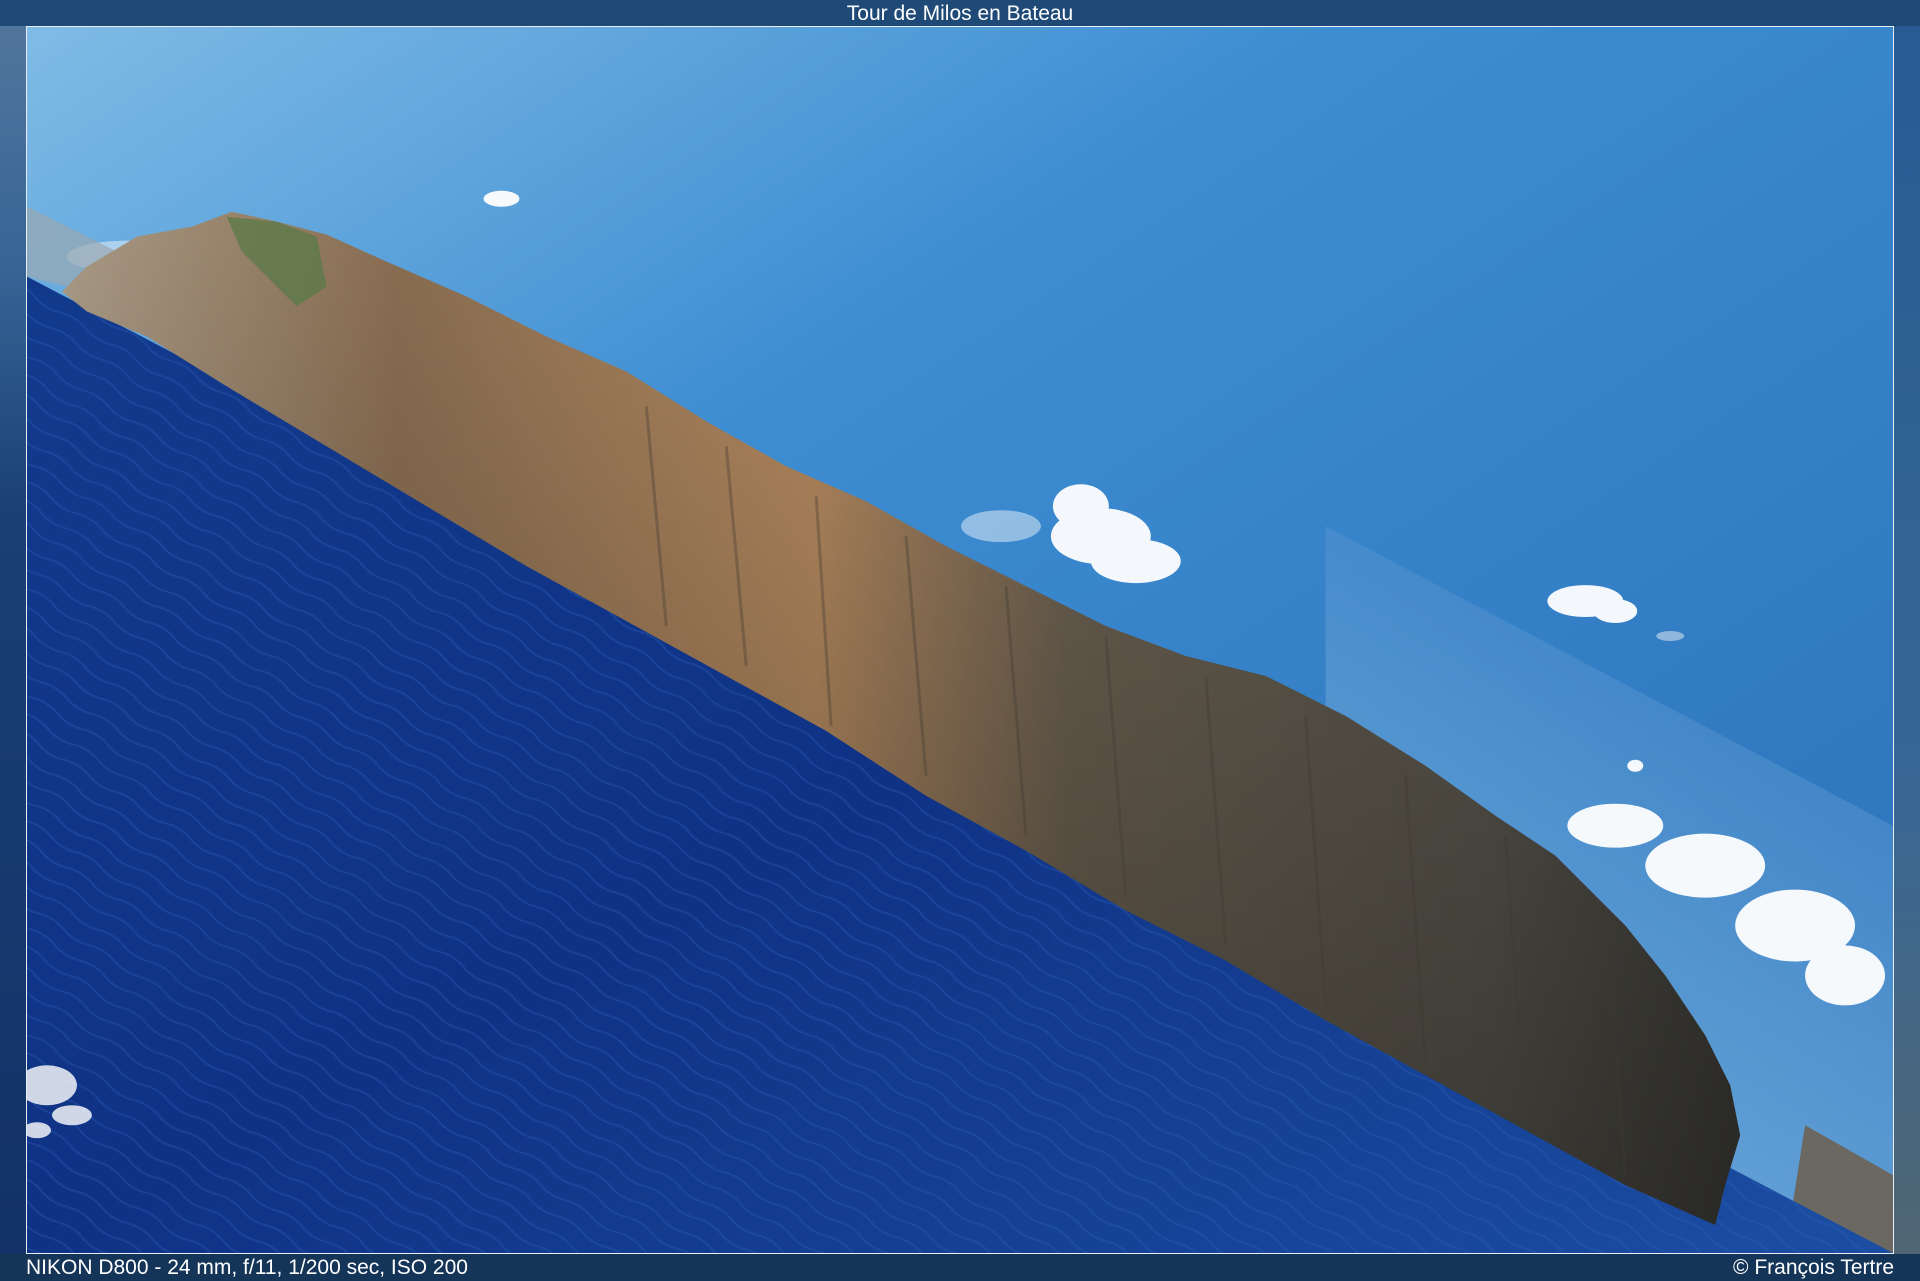  I want to click on right-preview-strip, so click(1907, 640).